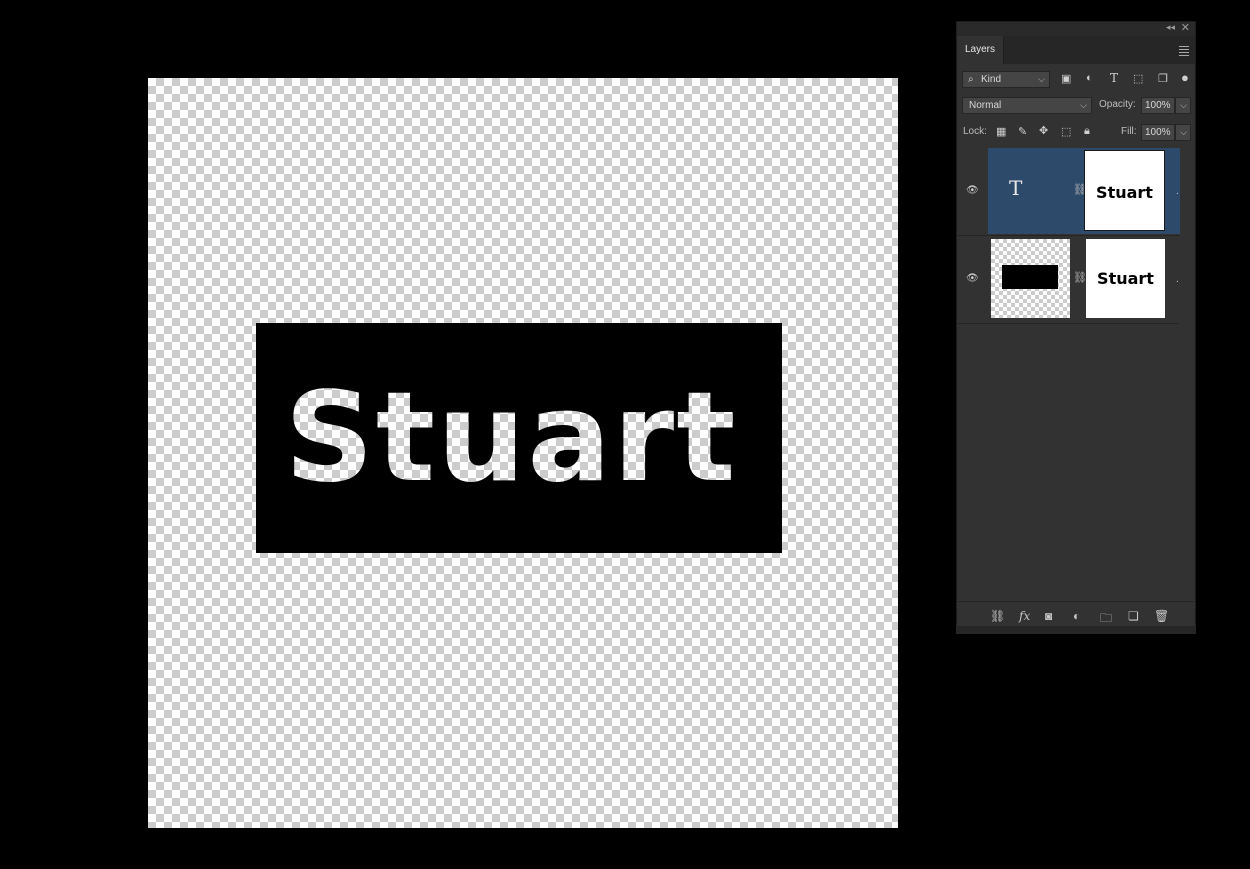  I want to click on lock-all-icon: 🔒︎, so click(1087, 131).